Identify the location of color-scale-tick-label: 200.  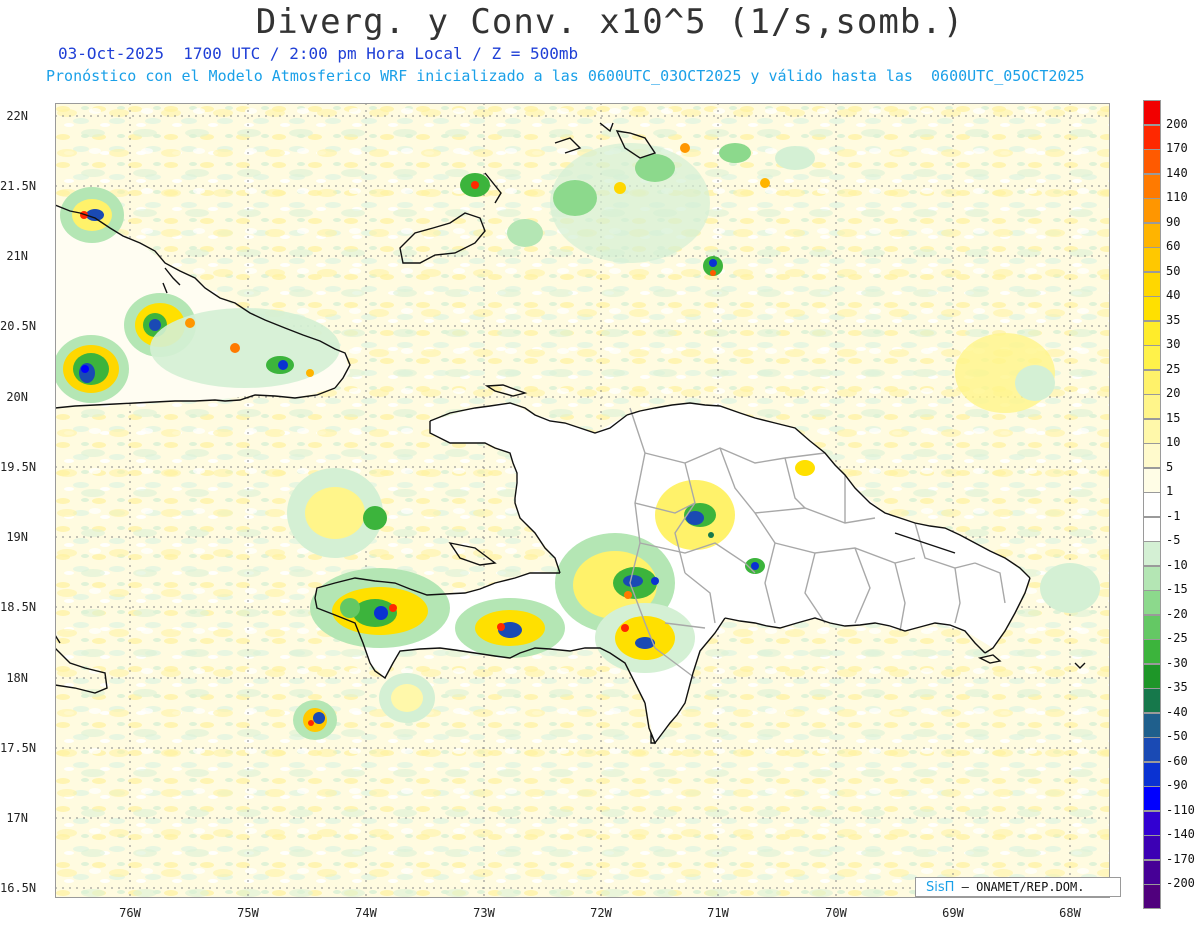
(1177, 123).